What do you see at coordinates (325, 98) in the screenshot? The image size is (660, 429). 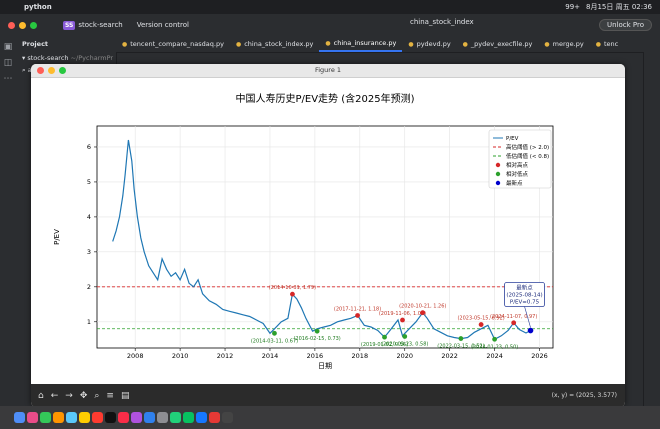 I see `chart-title: 中国人寿历史P/EV走势 (含2025年预测)` at bounding box center [325, 98].